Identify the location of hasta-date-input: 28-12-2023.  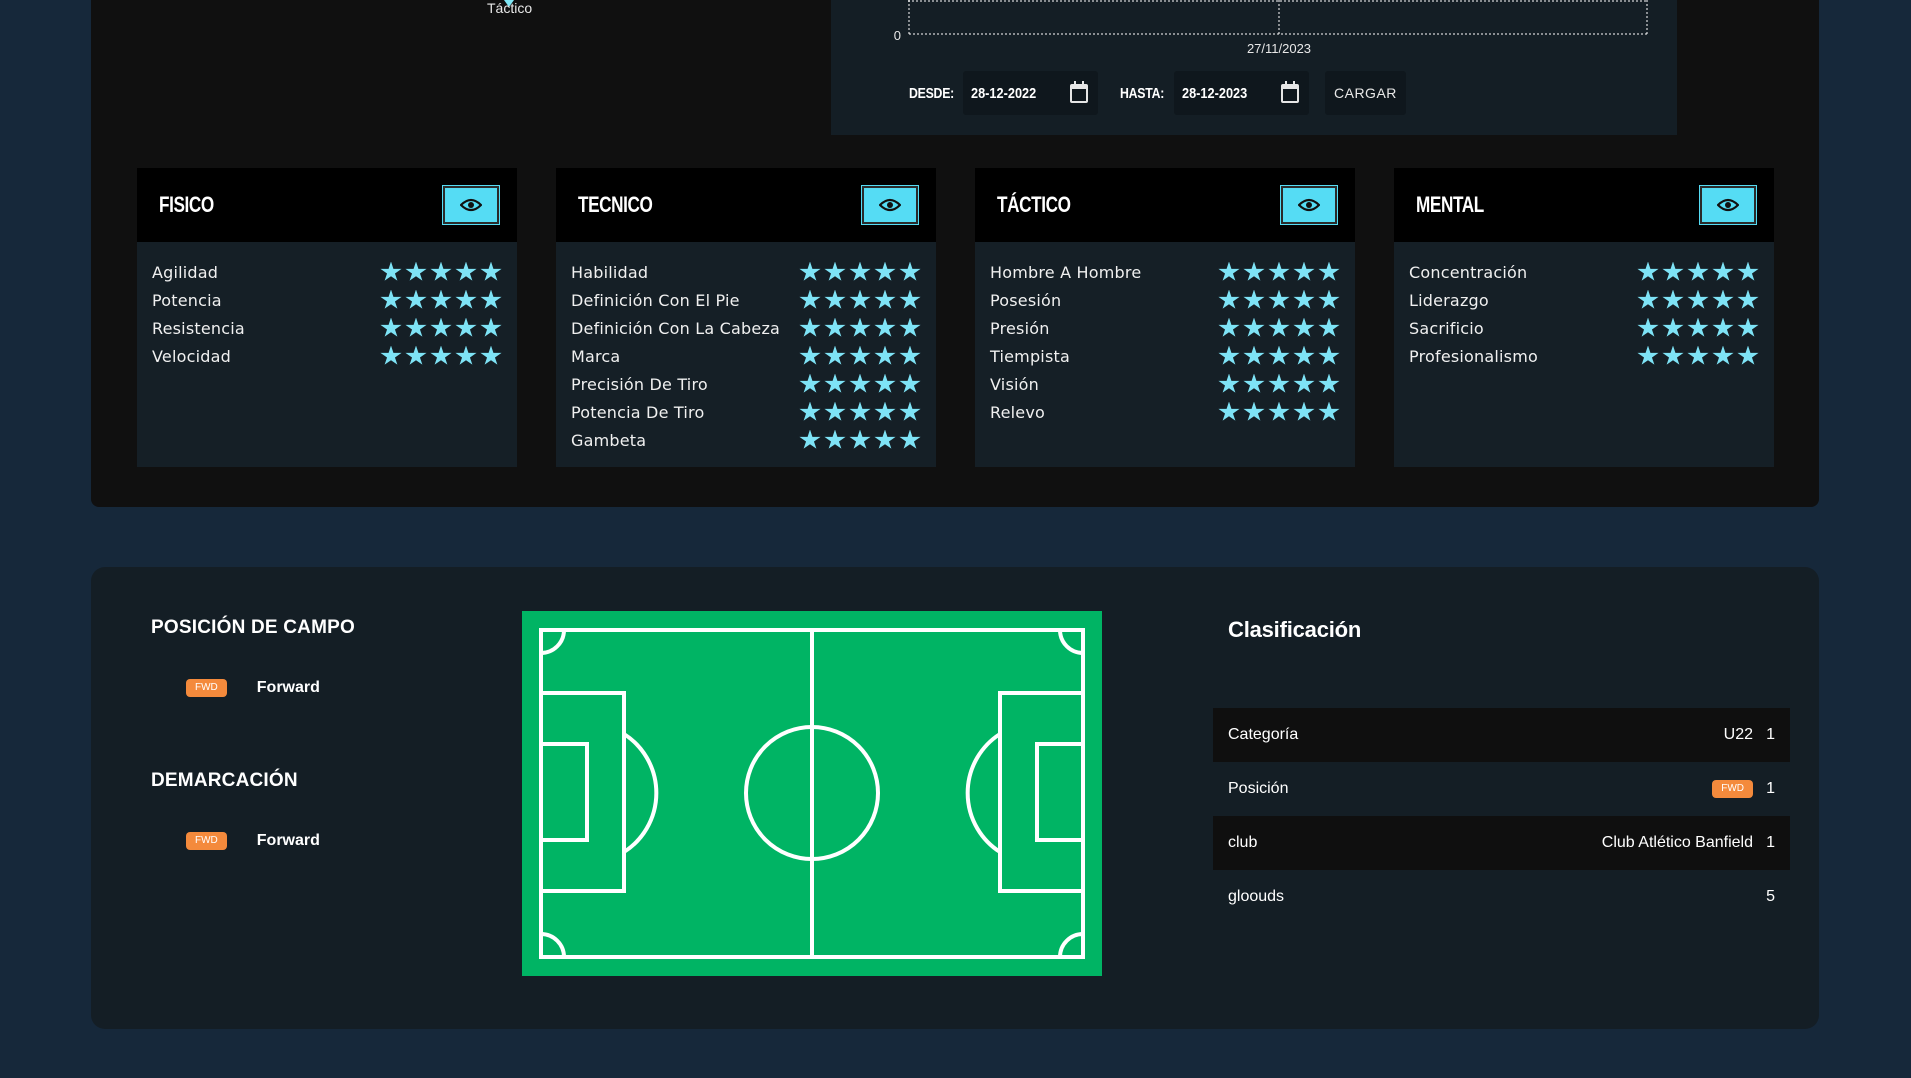
(1241, 93).